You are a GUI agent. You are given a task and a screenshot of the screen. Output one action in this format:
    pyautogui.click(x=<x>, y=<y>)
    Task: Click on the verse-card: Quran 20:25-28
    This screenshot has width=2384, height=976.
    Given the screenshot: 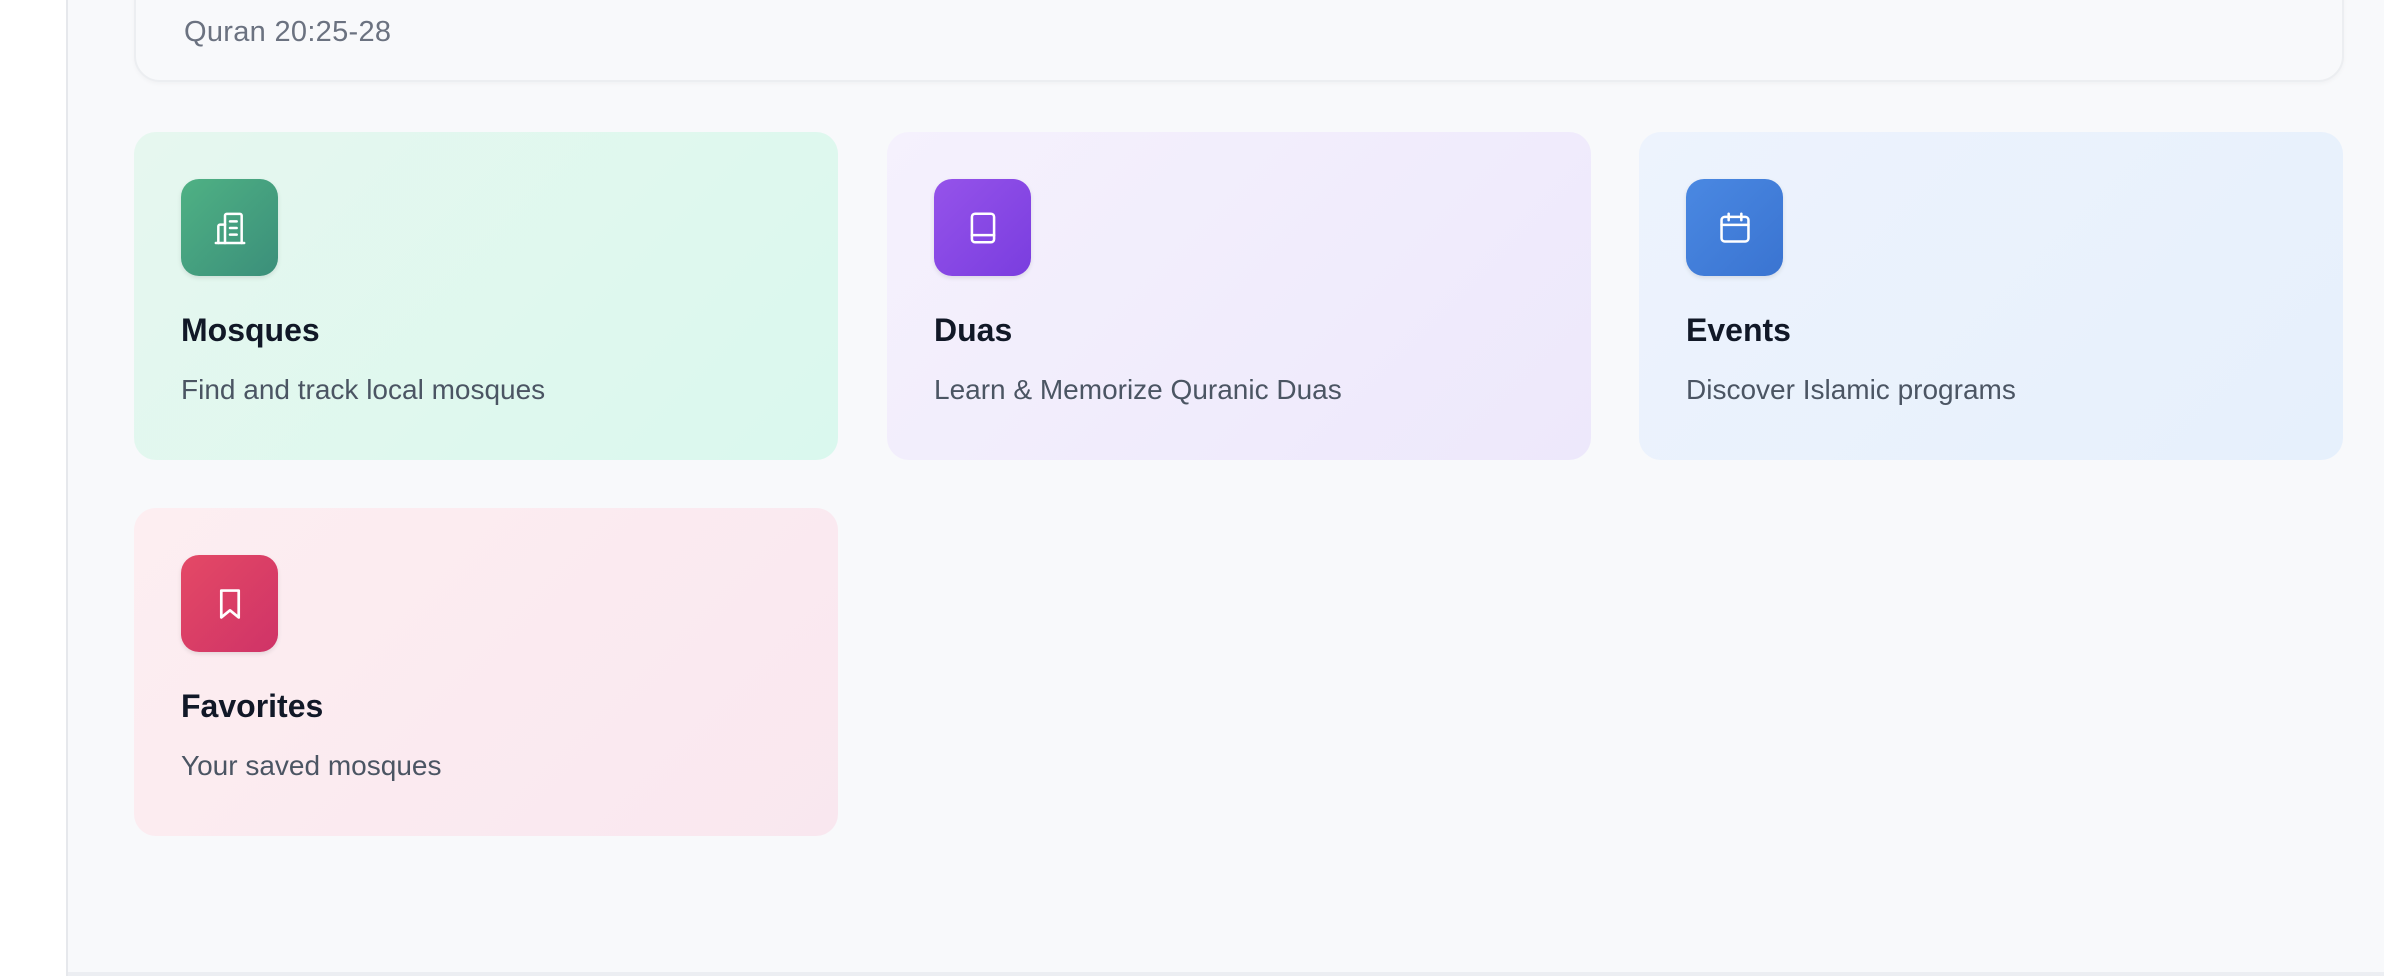 What is the action you would take?
    pyautogui.click(x=1239, y=41)
    